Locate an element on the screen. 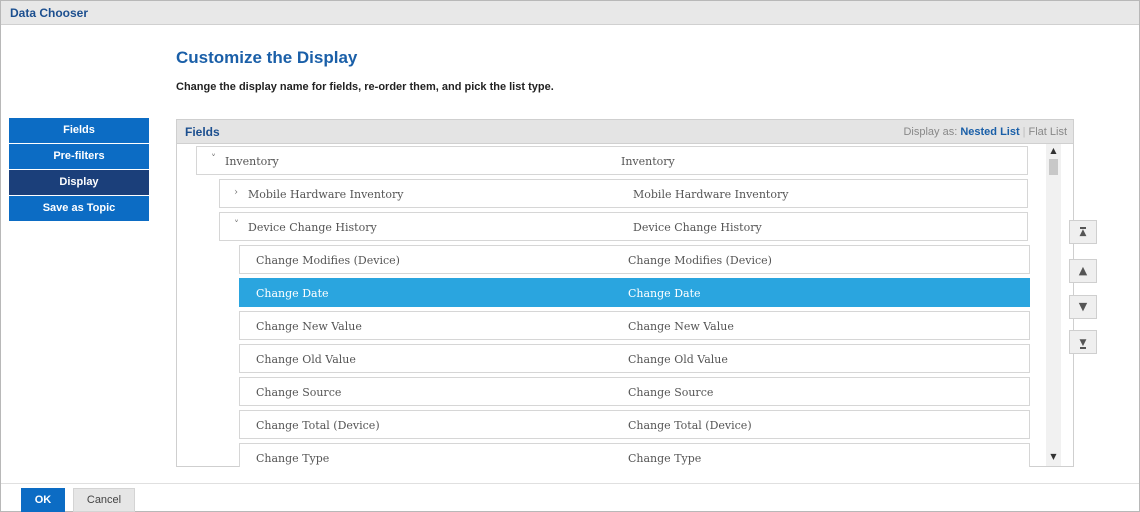 The height and width of the screenshot is (512, 1140). move-to-top-icon: ▲ is located at coordinates (1083, 232).